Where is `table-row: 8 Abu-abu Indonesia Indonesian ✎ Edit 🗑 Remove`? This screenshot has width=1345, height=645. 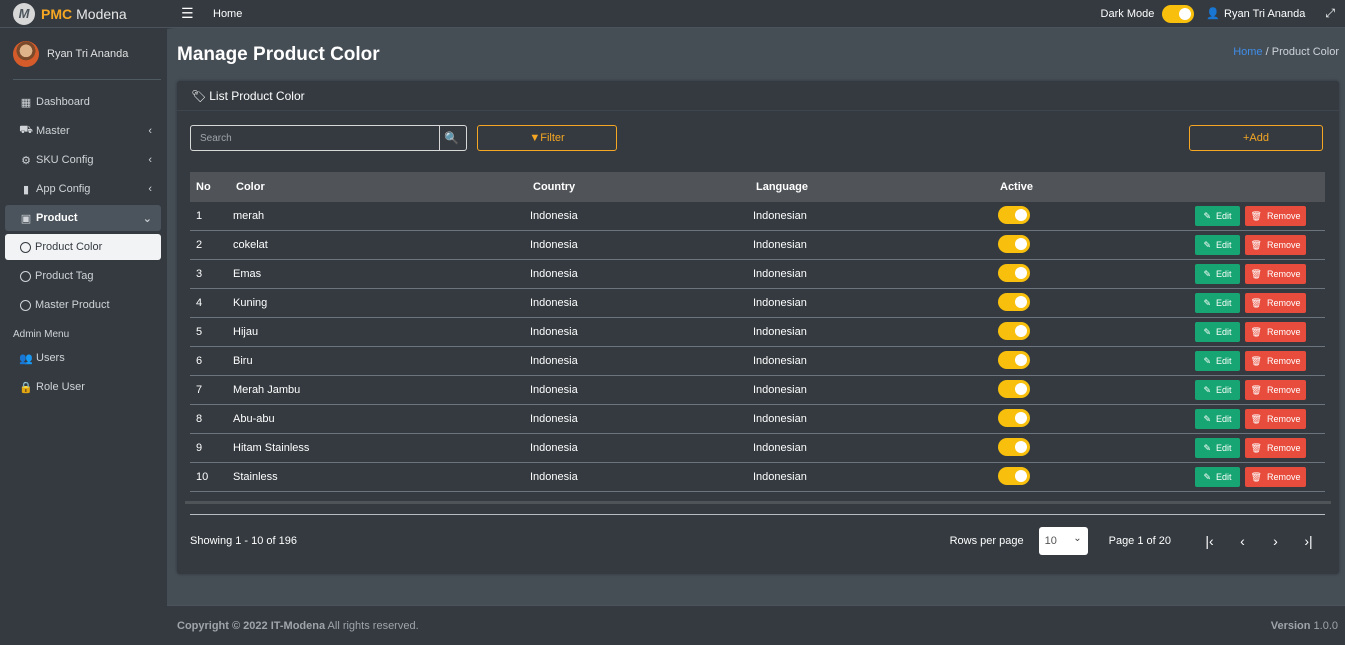 table-row: 8 Abu-abu Indonesia Indonesian ✎ Edit 🗑 Remove is located at coordinates (757, 419).